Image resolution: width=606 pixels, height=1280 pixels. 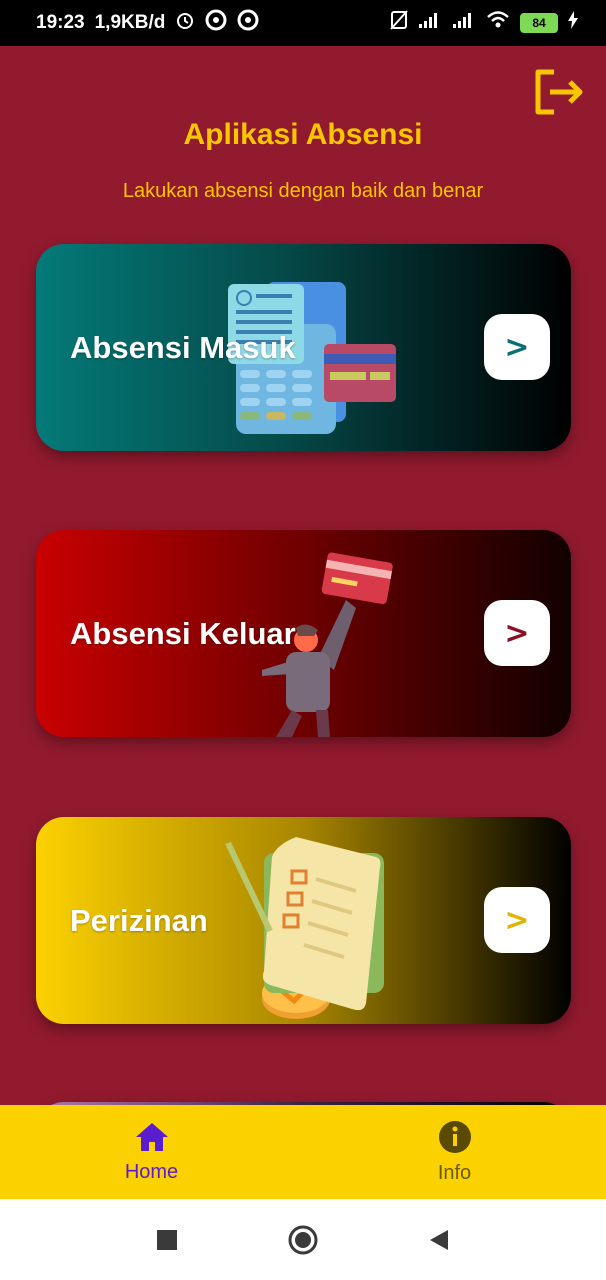 I want to click on page-title: Aplikasi Absensi, so click(x=303, y=134).